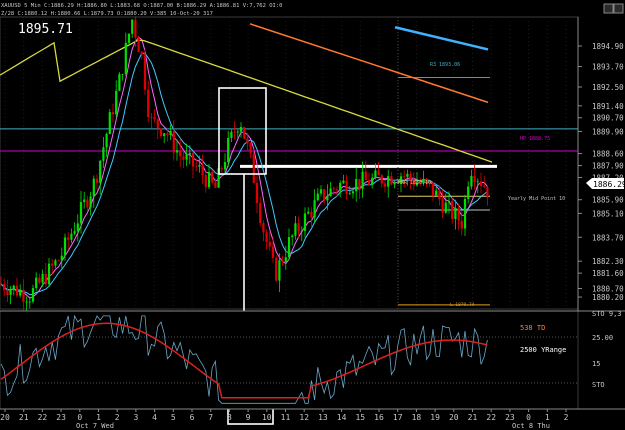  Describe the element at coordinates (608, 213) in the screenshot. I see `price-label-10: 1885.10` at that location.